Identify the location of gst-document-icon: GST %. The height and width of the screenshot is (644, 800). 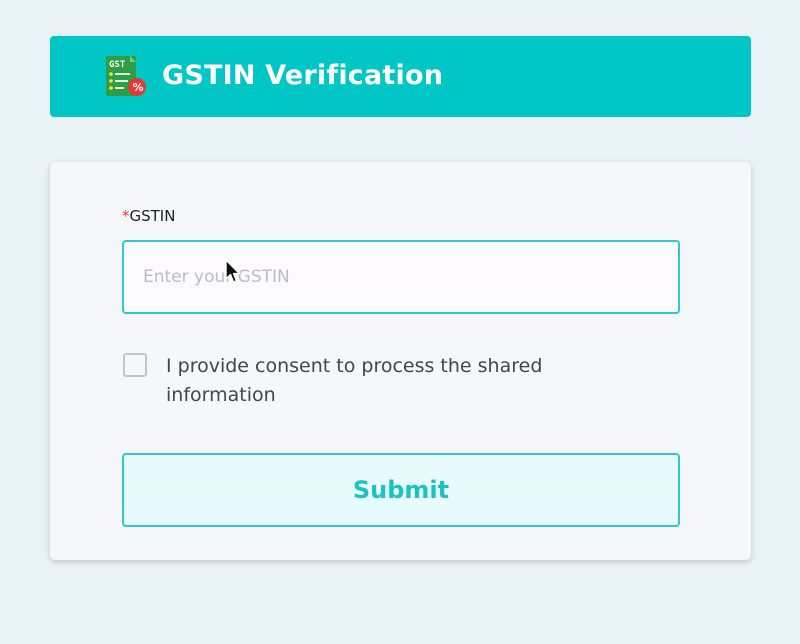
(126, 76).